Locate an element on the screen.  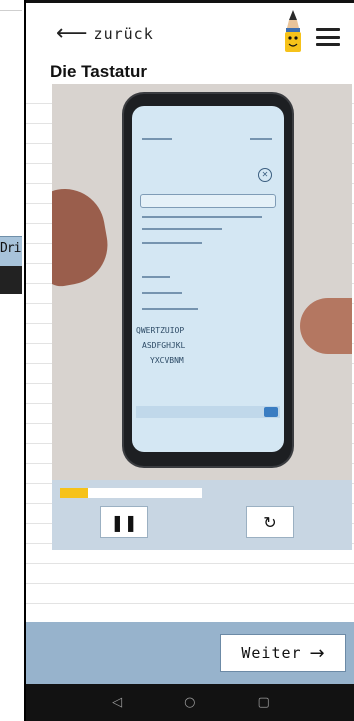
next-button: Weiter → is located at coordinates (283, 653).